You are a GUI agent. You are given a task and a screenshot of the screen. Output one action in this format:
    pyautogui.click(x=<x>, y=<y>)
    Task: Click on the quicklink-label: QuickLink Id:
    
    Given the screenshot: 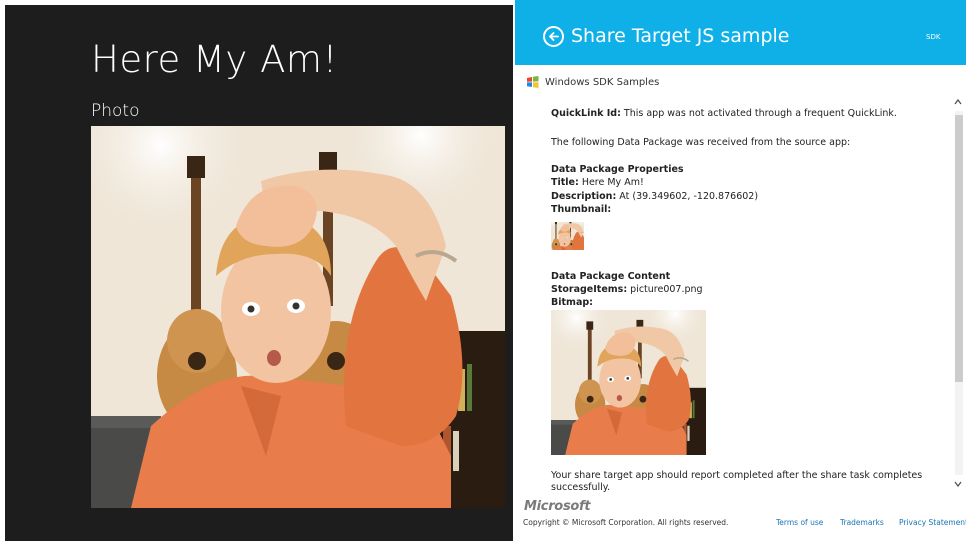 What is the action you would take?
    pyautogui.click(x=586, y=113)
    